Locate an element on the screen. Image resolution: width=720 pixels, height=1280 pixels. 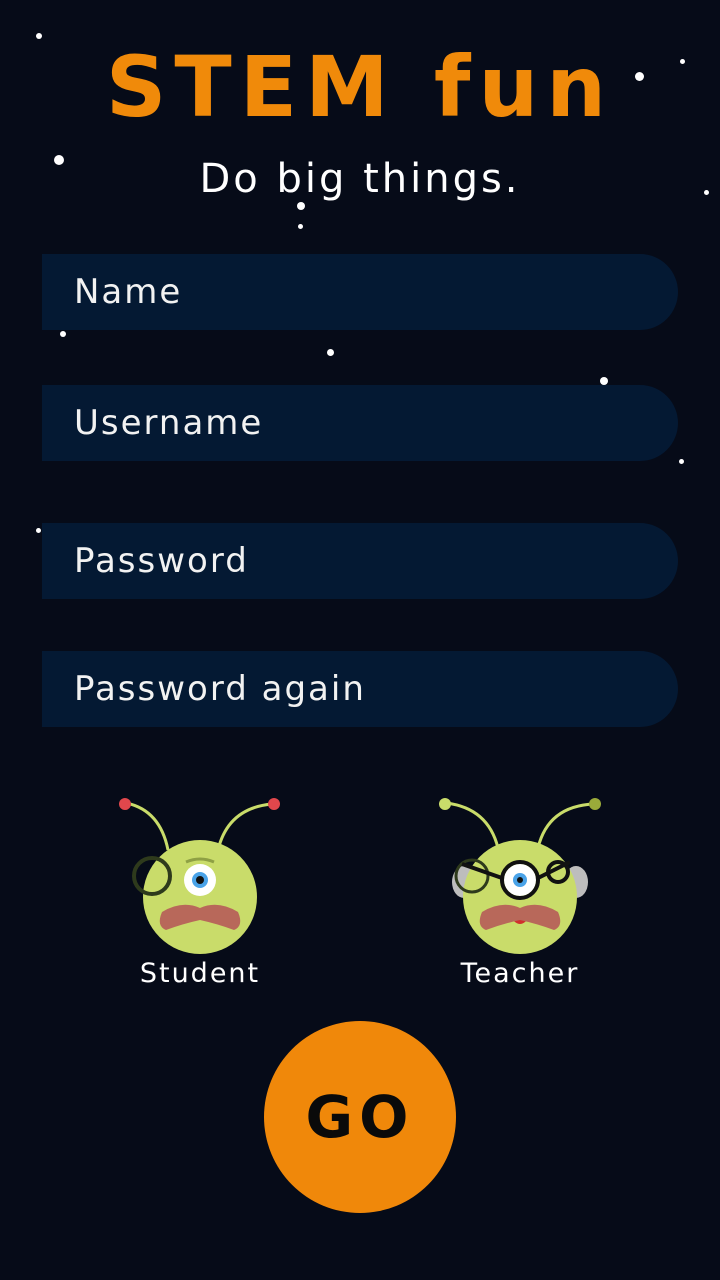
password-again-placeholder: Password again is located at coordinates (220, 689).